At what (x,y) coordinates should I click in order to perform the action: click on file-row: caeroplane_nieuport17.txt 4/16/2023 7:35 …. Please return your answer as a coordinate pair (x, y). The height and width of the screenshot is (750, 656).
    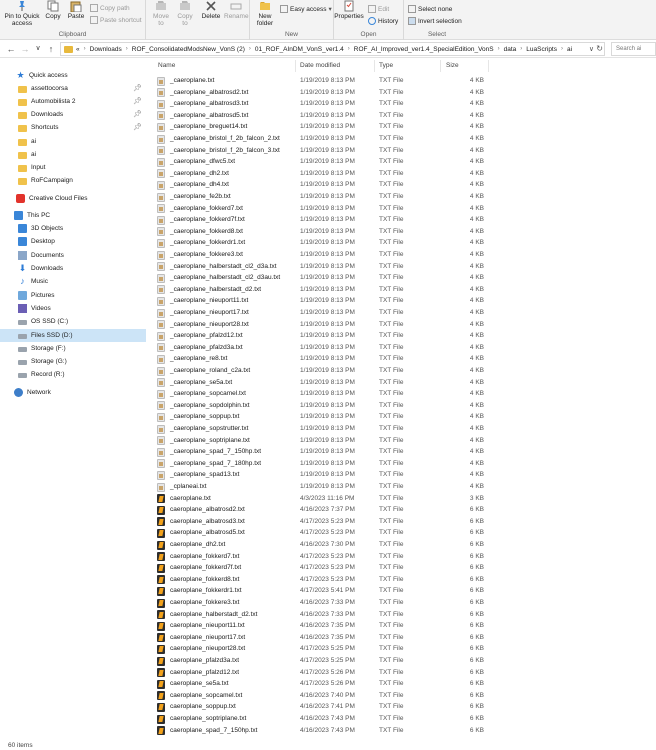
    Looking at the image, I should click on (404, 638).